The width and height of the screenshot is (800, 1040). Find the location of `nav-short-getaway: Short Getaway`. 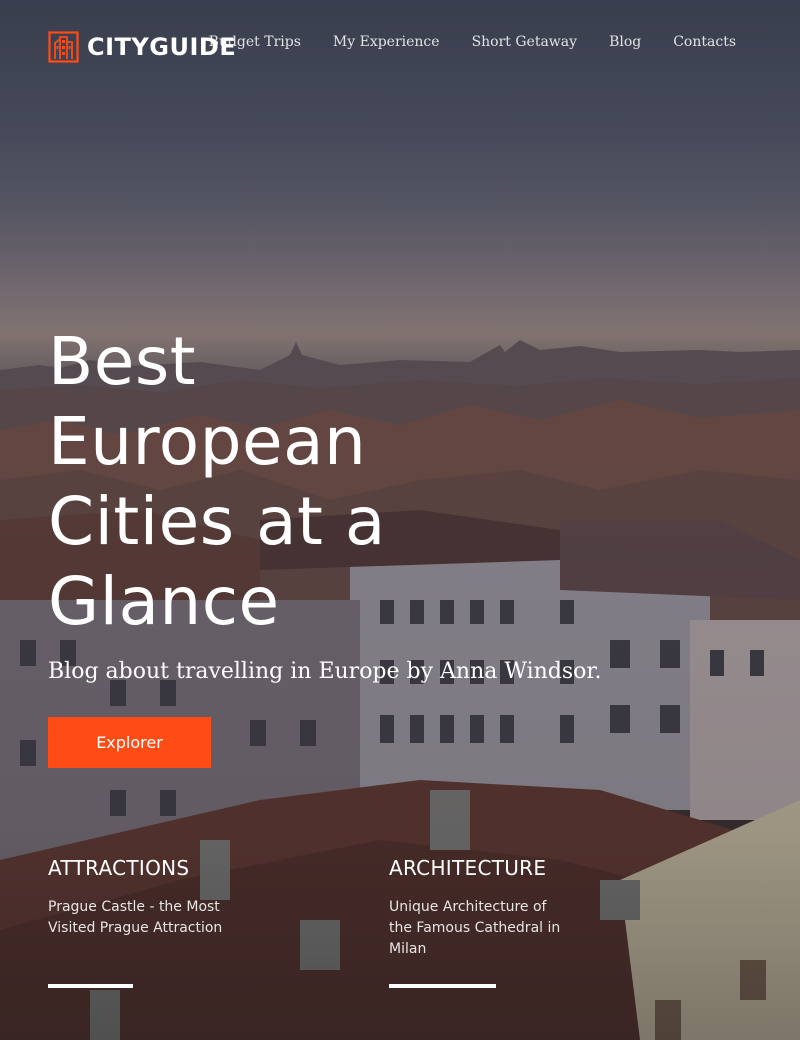

nav-short-getaway: Short Getaway is located at coordinates (525, 42).